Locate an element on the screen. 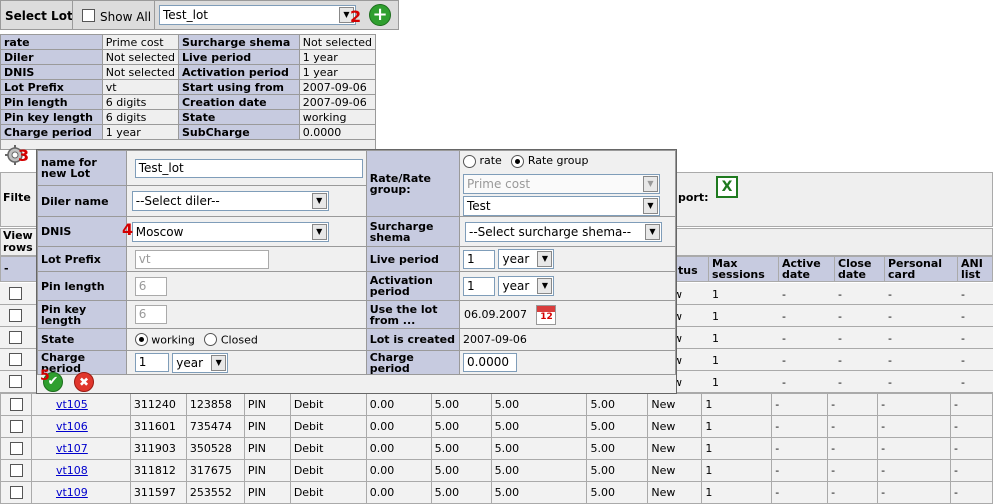  charge-period-label: Charge period is located at coordinates (82, 362).